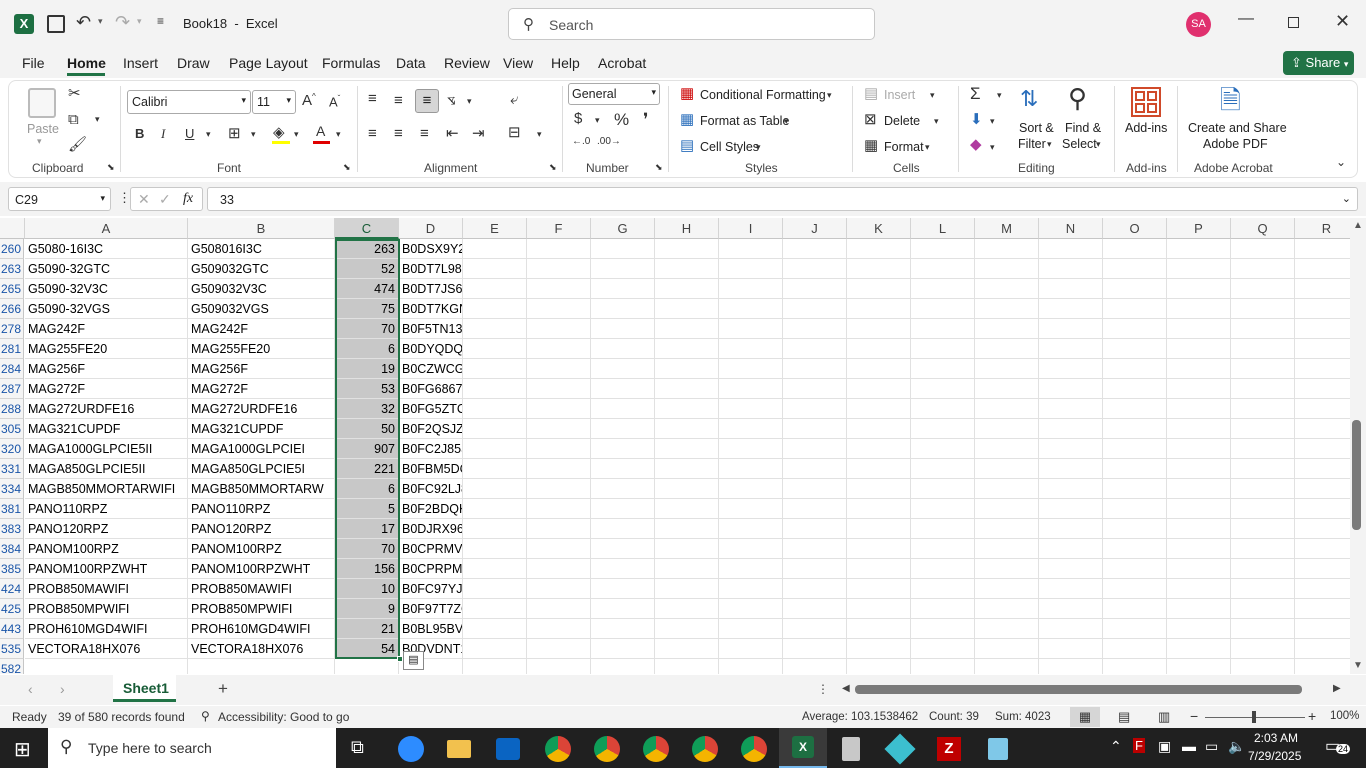 The image size is (1366, 768). Describe the element at coordinates (803, 748) in the screenshot. I see `taskbar-excel-icon: X` at that location.